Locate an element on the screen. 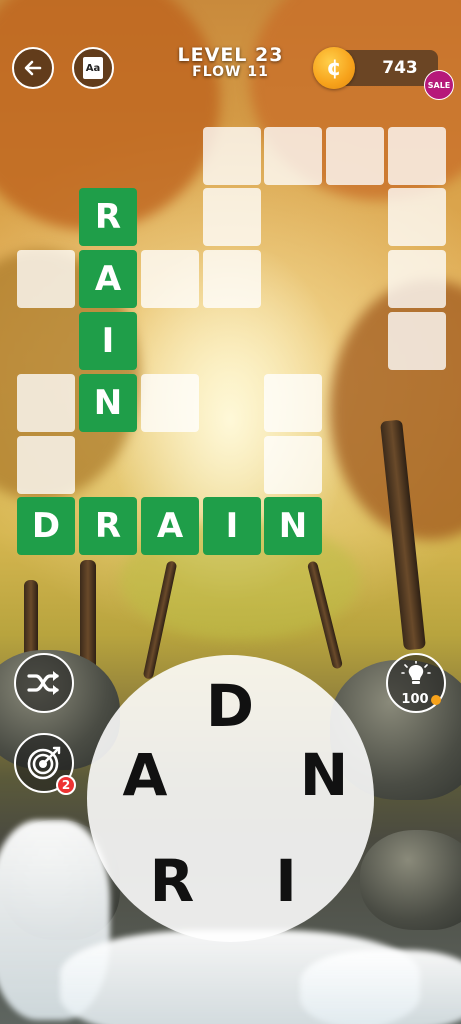 This screenshot has width=461, height=1024. hint-cost-value: 100 is located at coordinates (415, 699).